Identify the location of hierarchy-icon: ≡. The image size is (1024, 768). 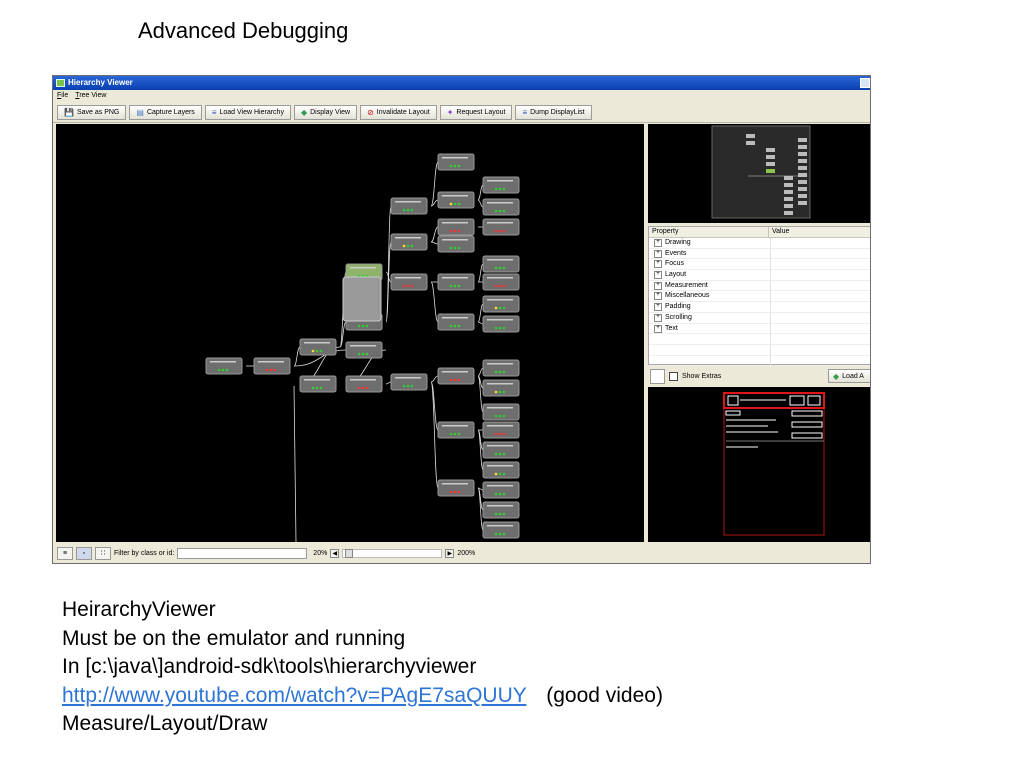
(214, 112).